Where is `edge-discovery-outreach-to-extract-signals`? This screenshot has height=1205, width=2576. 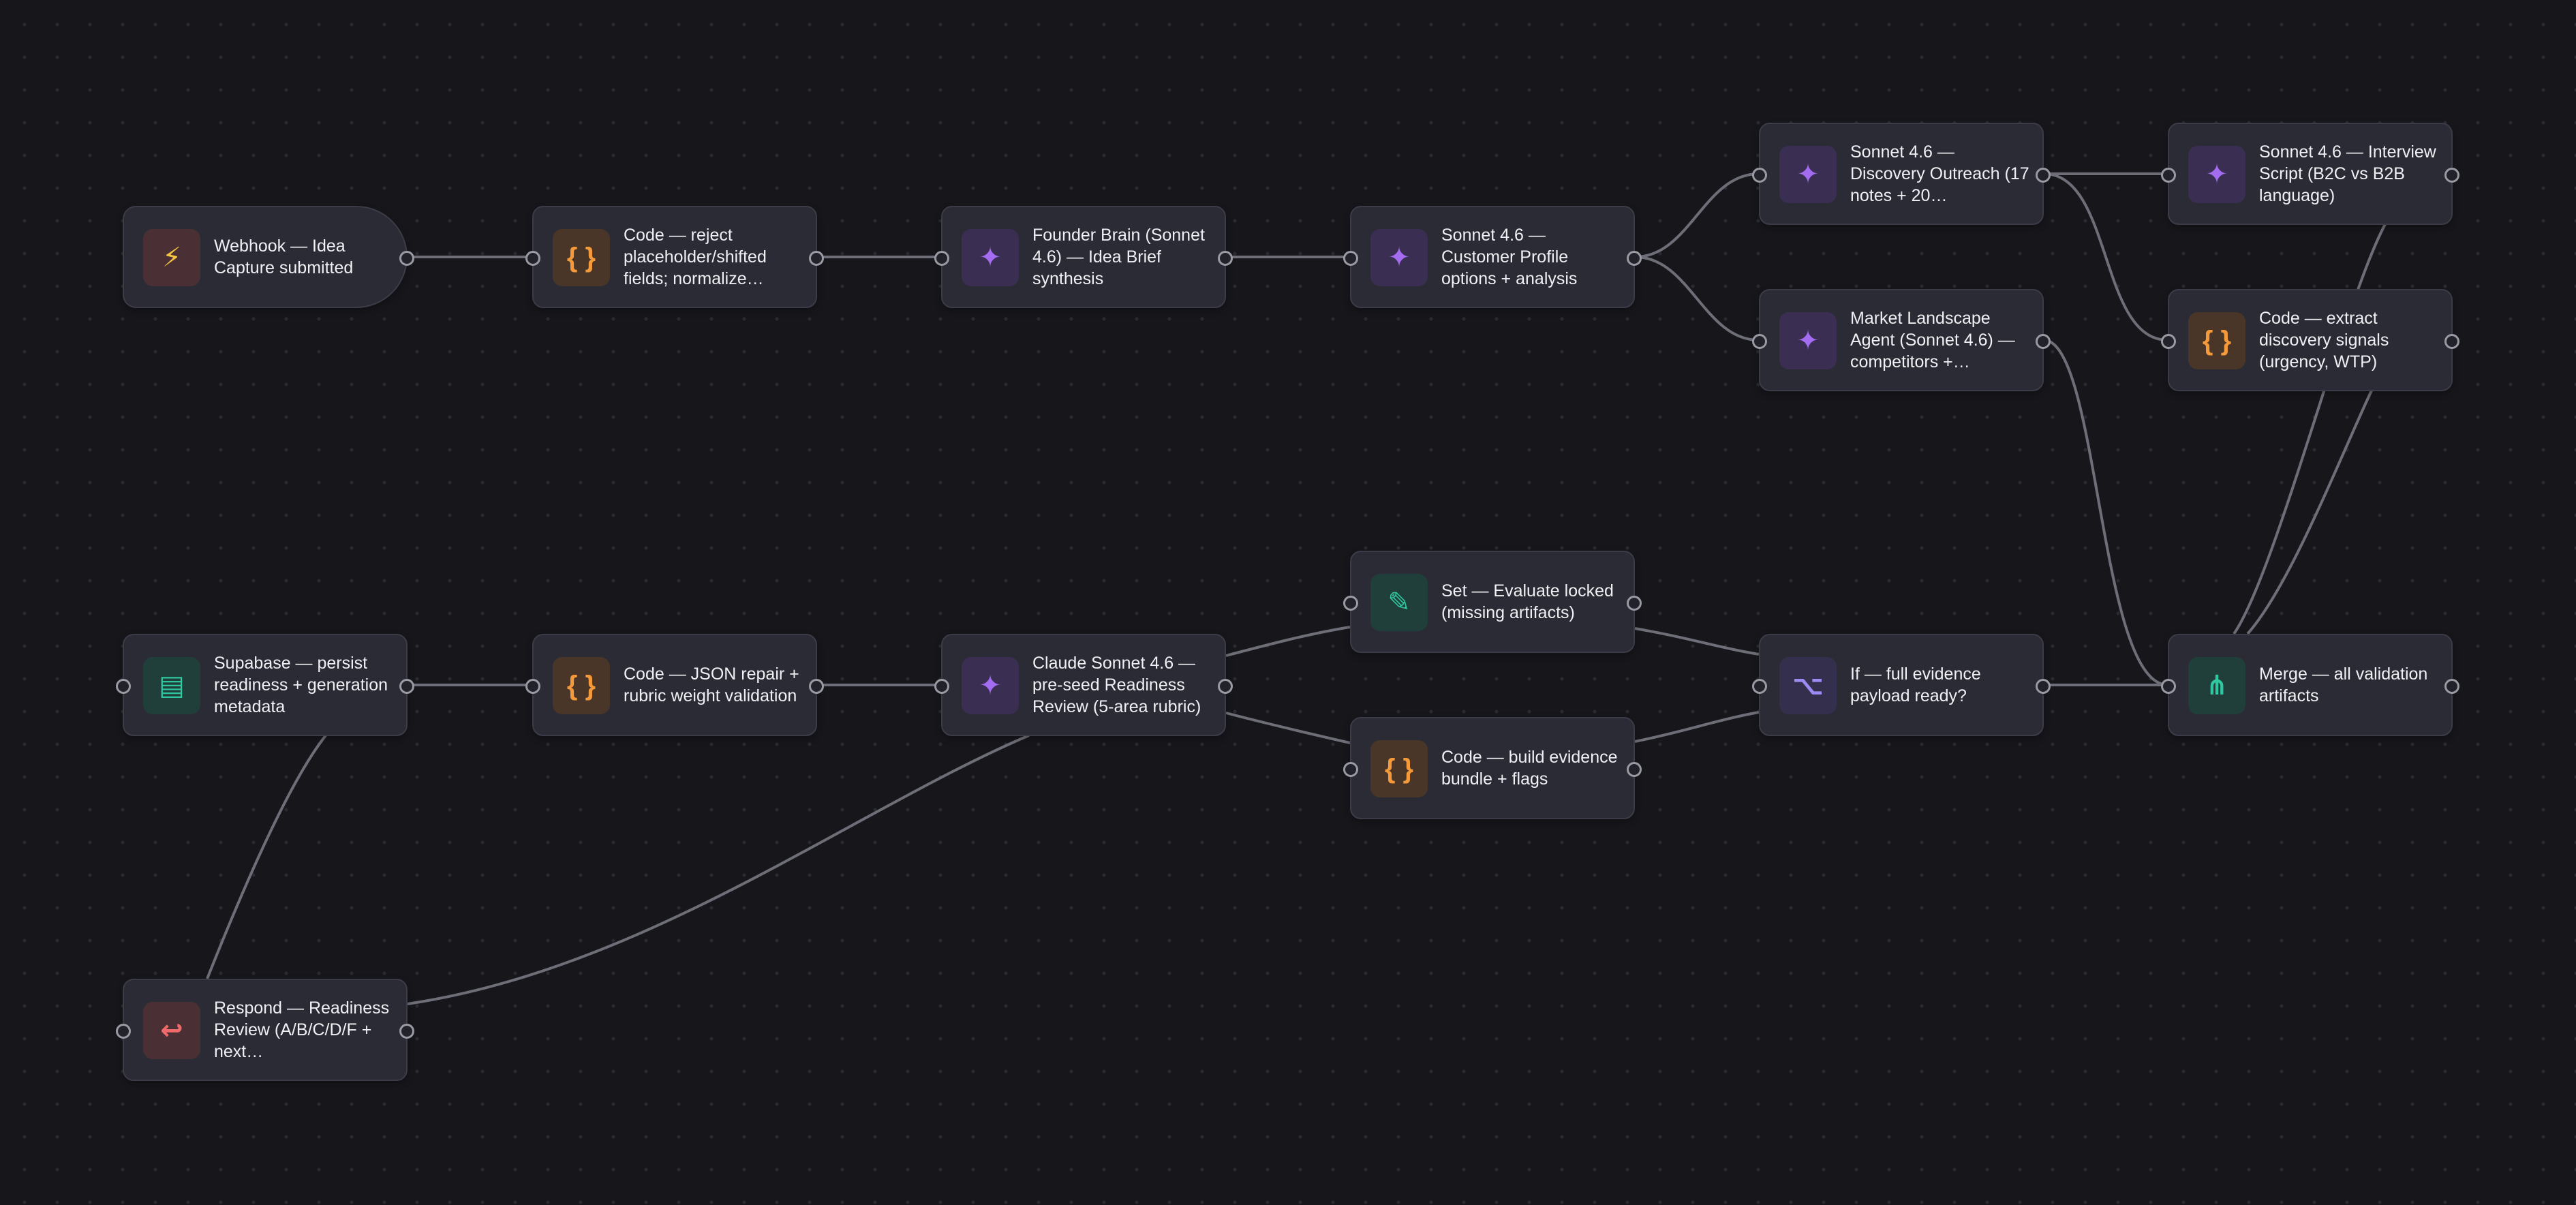
edge-discovery-outreach-to-extract-signals is located at coordinates (2105, 256).